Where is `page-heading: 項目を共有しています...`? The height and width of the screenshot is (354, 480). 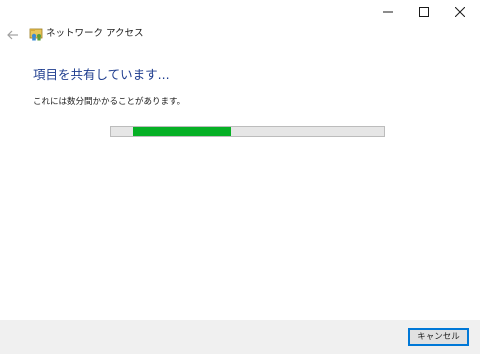
page-heading: 項目を共有しています... is located at coordinates (101, 74).